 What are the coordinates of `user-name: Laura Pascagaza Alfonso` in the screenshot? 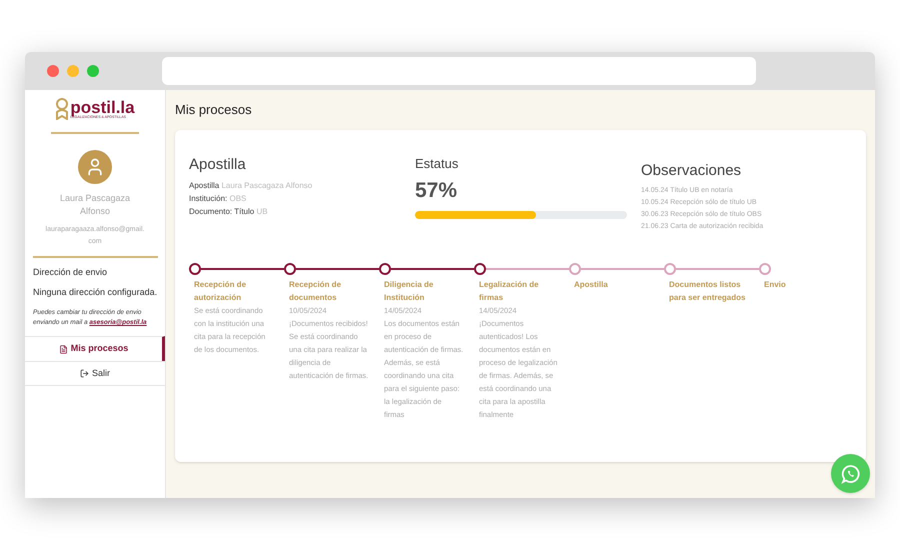 It's located at (95, 205).